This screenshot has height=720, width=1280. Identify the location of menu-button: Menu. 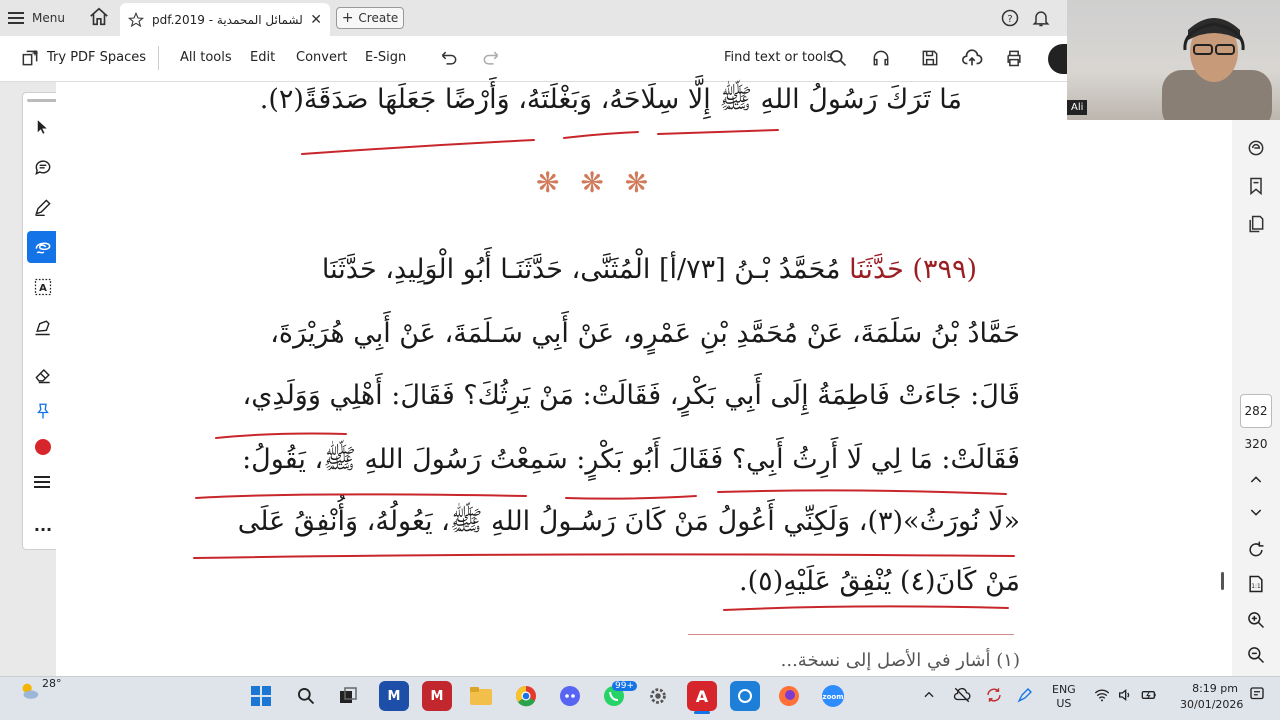
(36, 18).